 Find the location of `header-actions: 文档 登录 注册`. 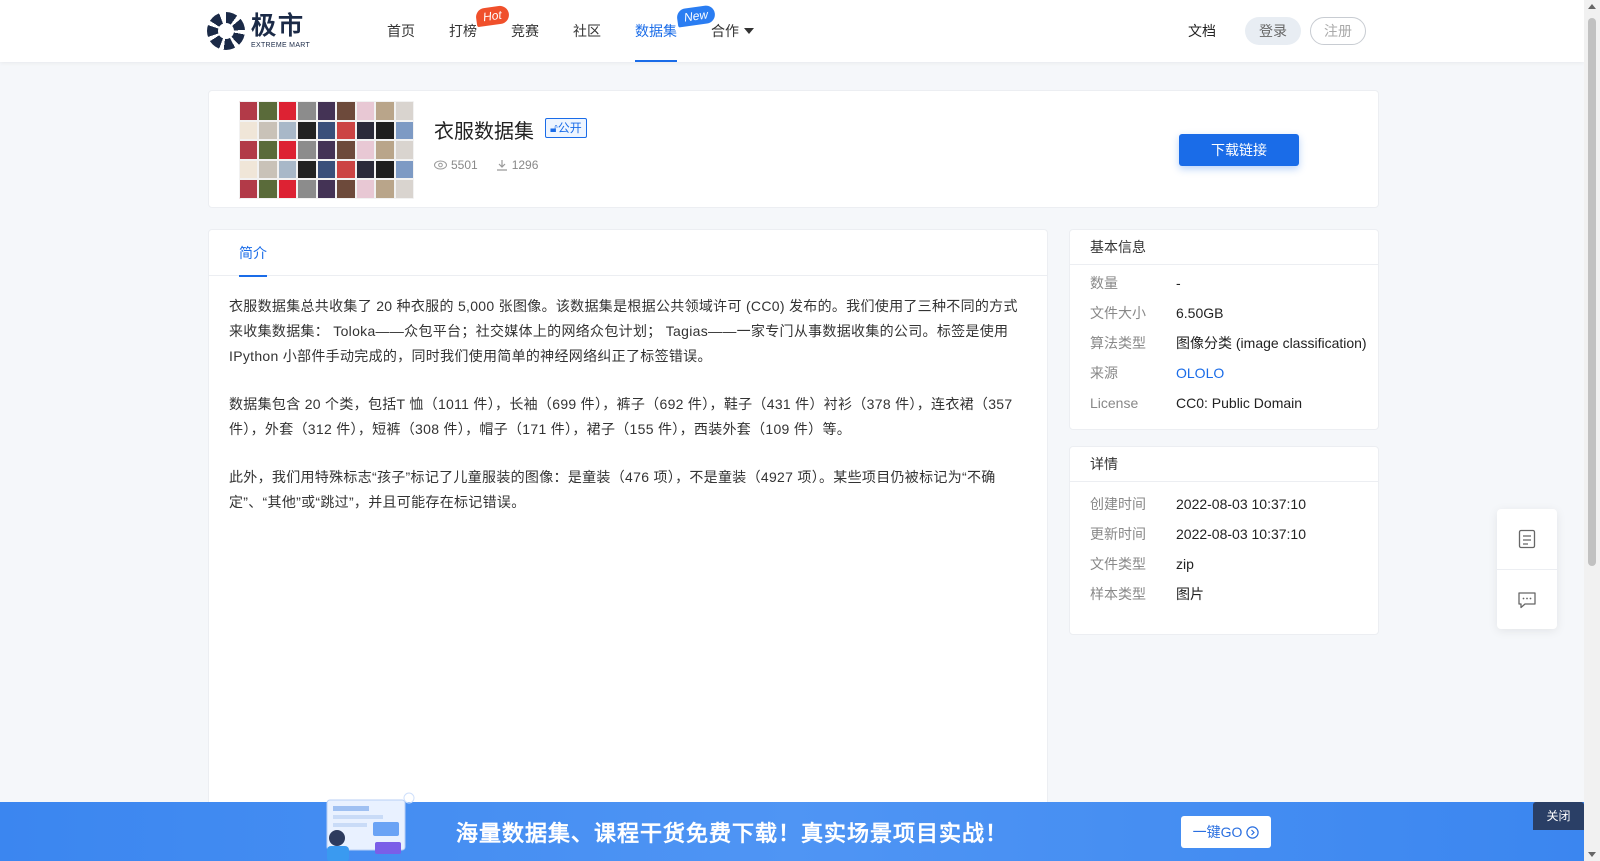

header-actions: 文档 登录 注册 is located at coordinates (1277, 31).